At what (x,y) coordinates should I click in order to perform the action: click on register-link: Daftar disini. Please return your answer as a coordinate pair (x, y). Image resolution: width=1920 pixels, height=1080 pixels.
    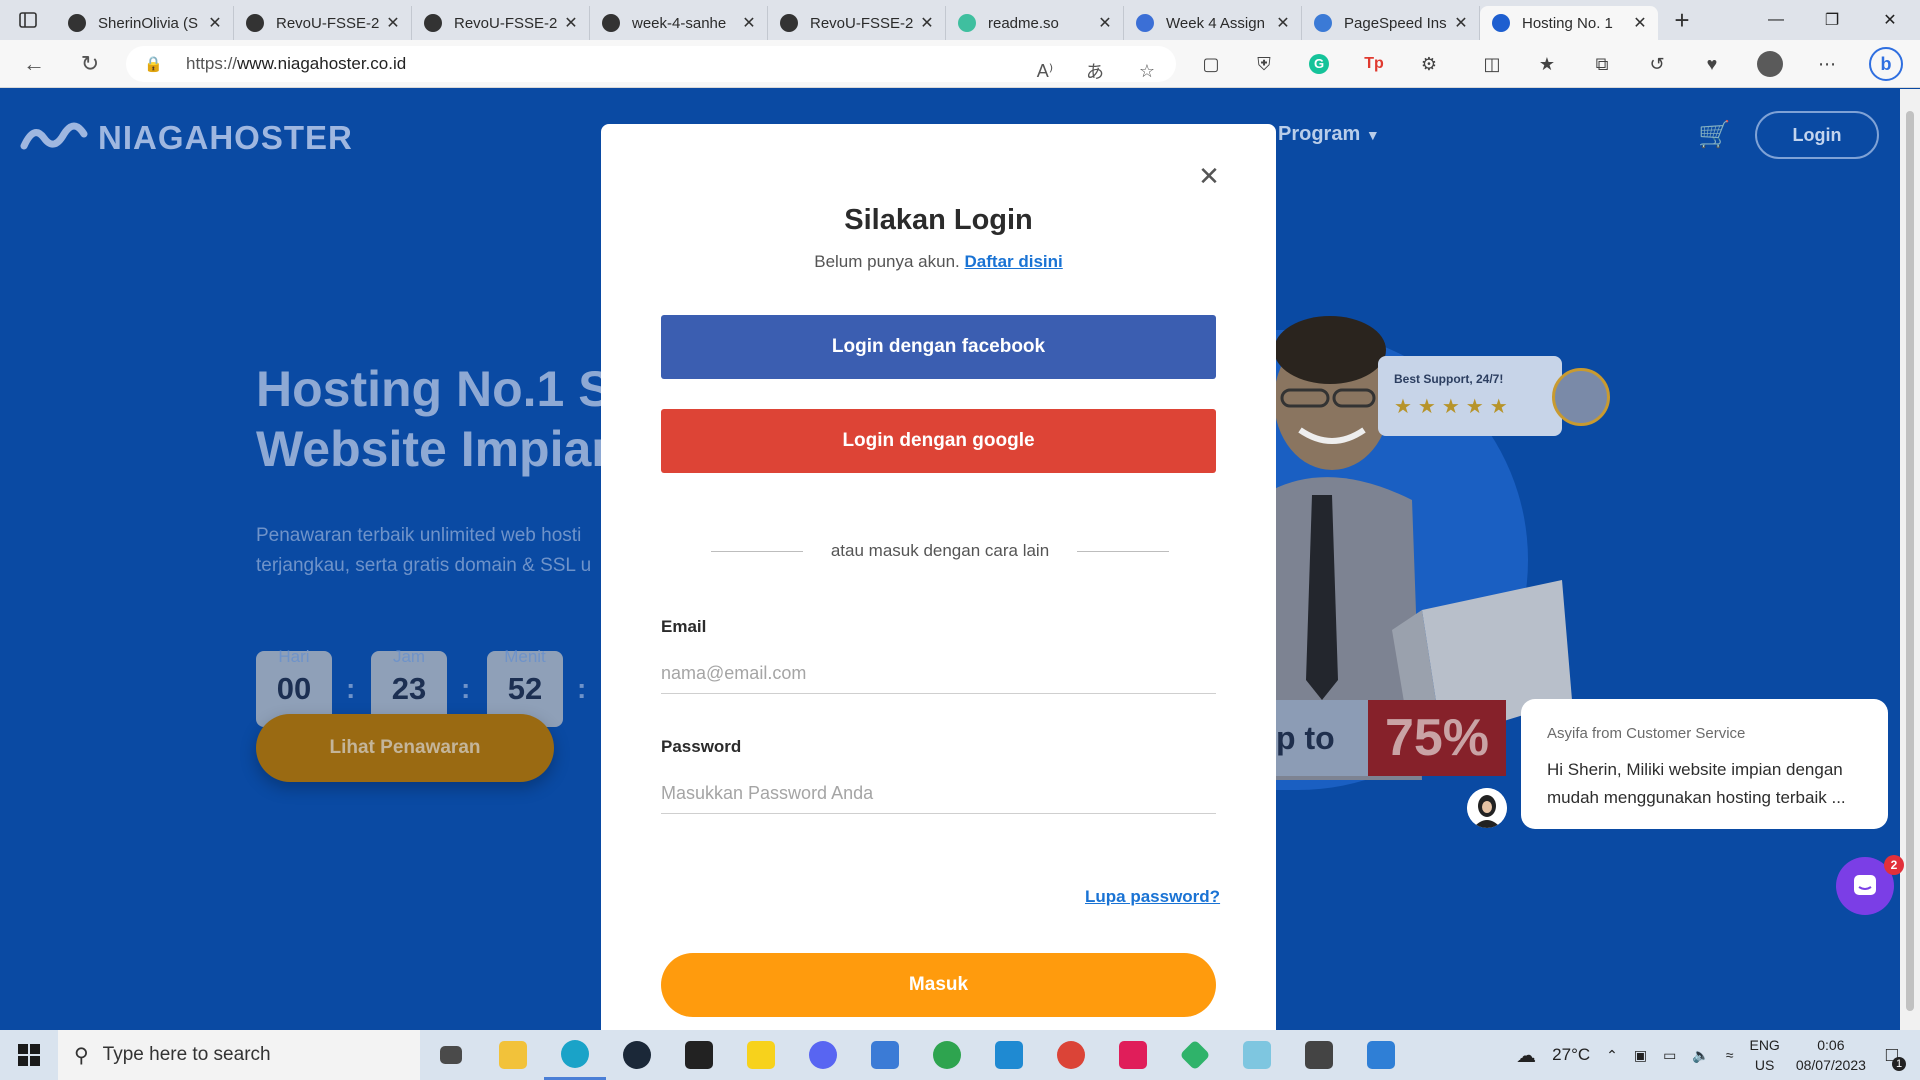
    Looking at the image, I should click on (1014, 261).